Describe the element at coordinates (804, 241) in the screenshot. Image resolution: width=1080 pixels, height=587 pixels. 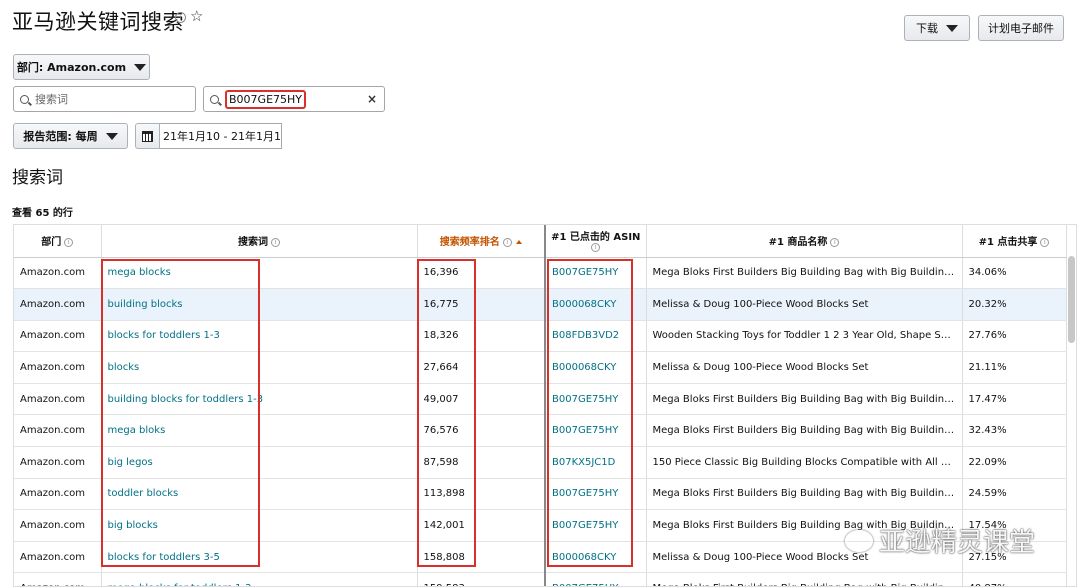
I see `column-header-product-name: #1 商品名称 i` at that location.